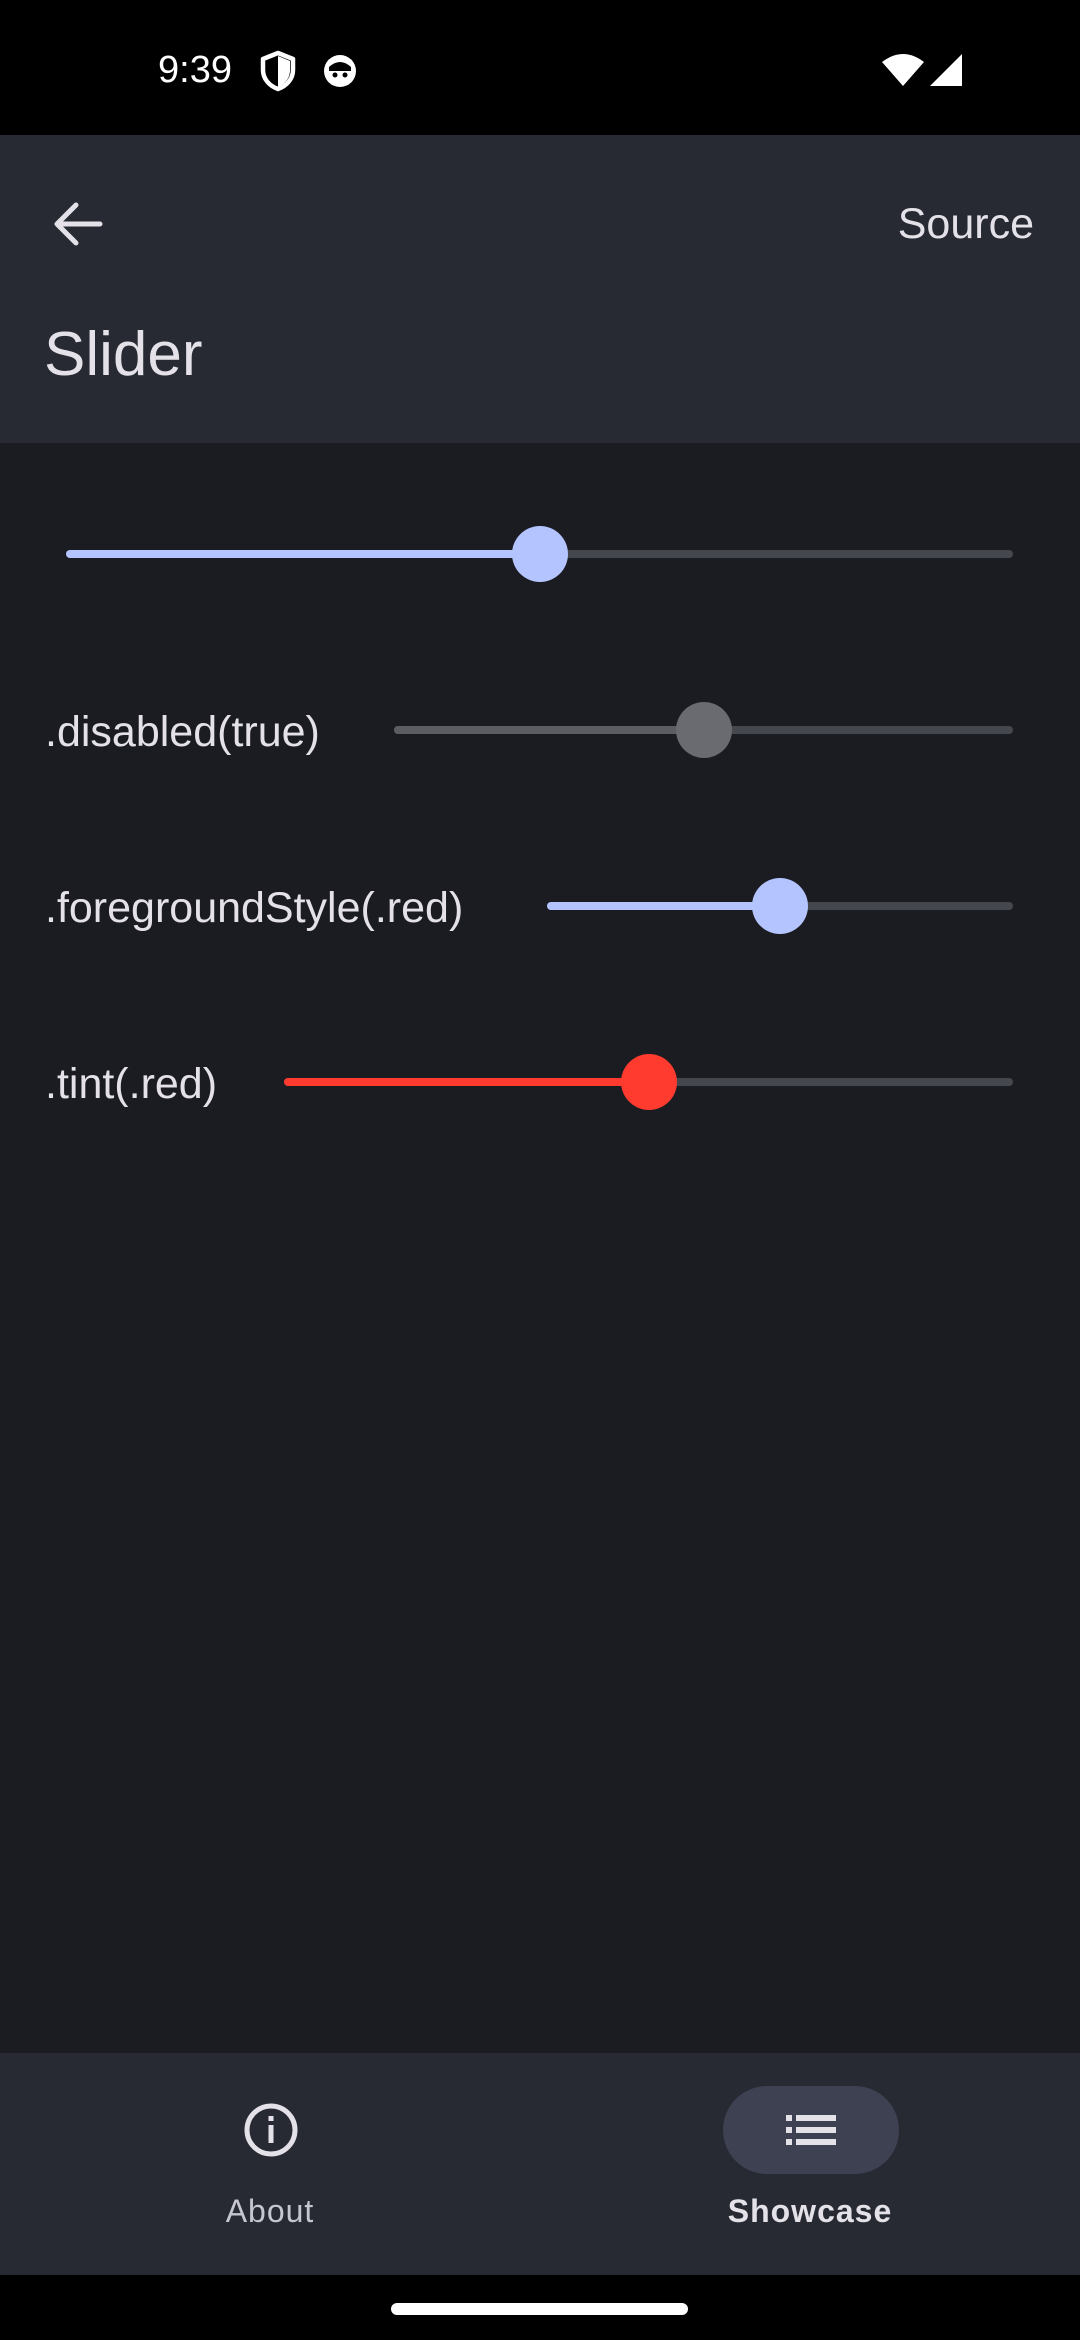 This screenshot has width=1080, height=2340. What do you see at coordinates (271, 2130) in the screenshot?
I see `info-icon` at bounding box center [271, 2130].